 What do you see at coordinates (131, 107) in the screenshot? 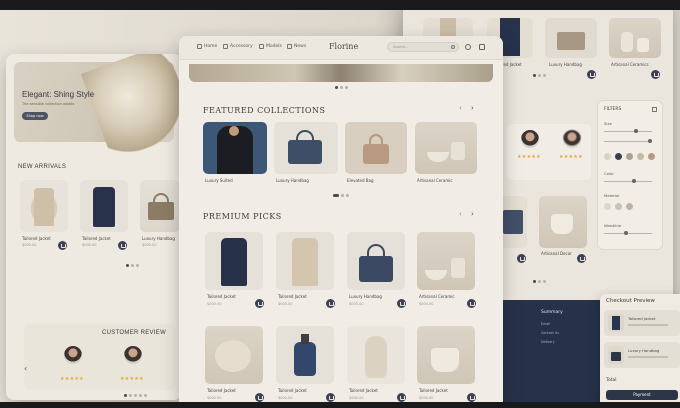
I see `silk-image` at bounding box center [131, 107].